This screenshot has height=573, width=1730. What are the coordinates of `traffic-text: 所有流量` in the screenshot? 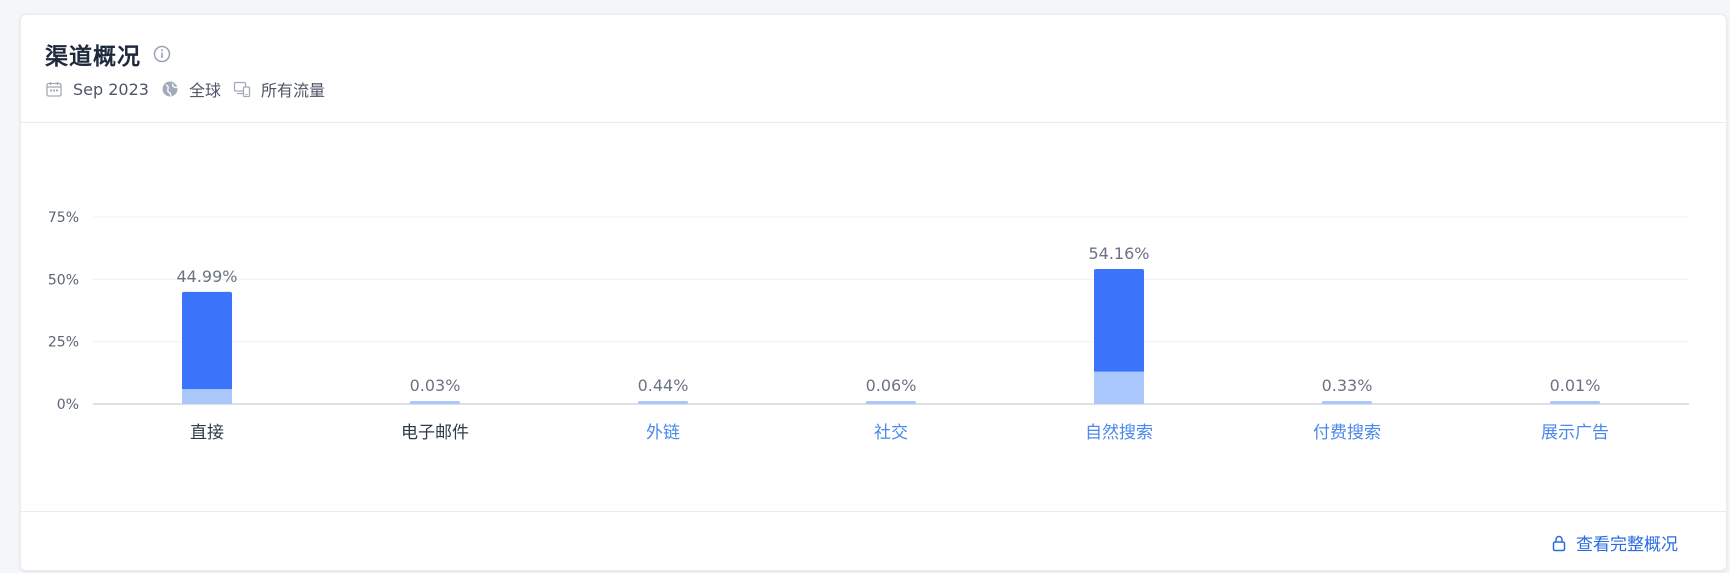 It's located at (292, 90).